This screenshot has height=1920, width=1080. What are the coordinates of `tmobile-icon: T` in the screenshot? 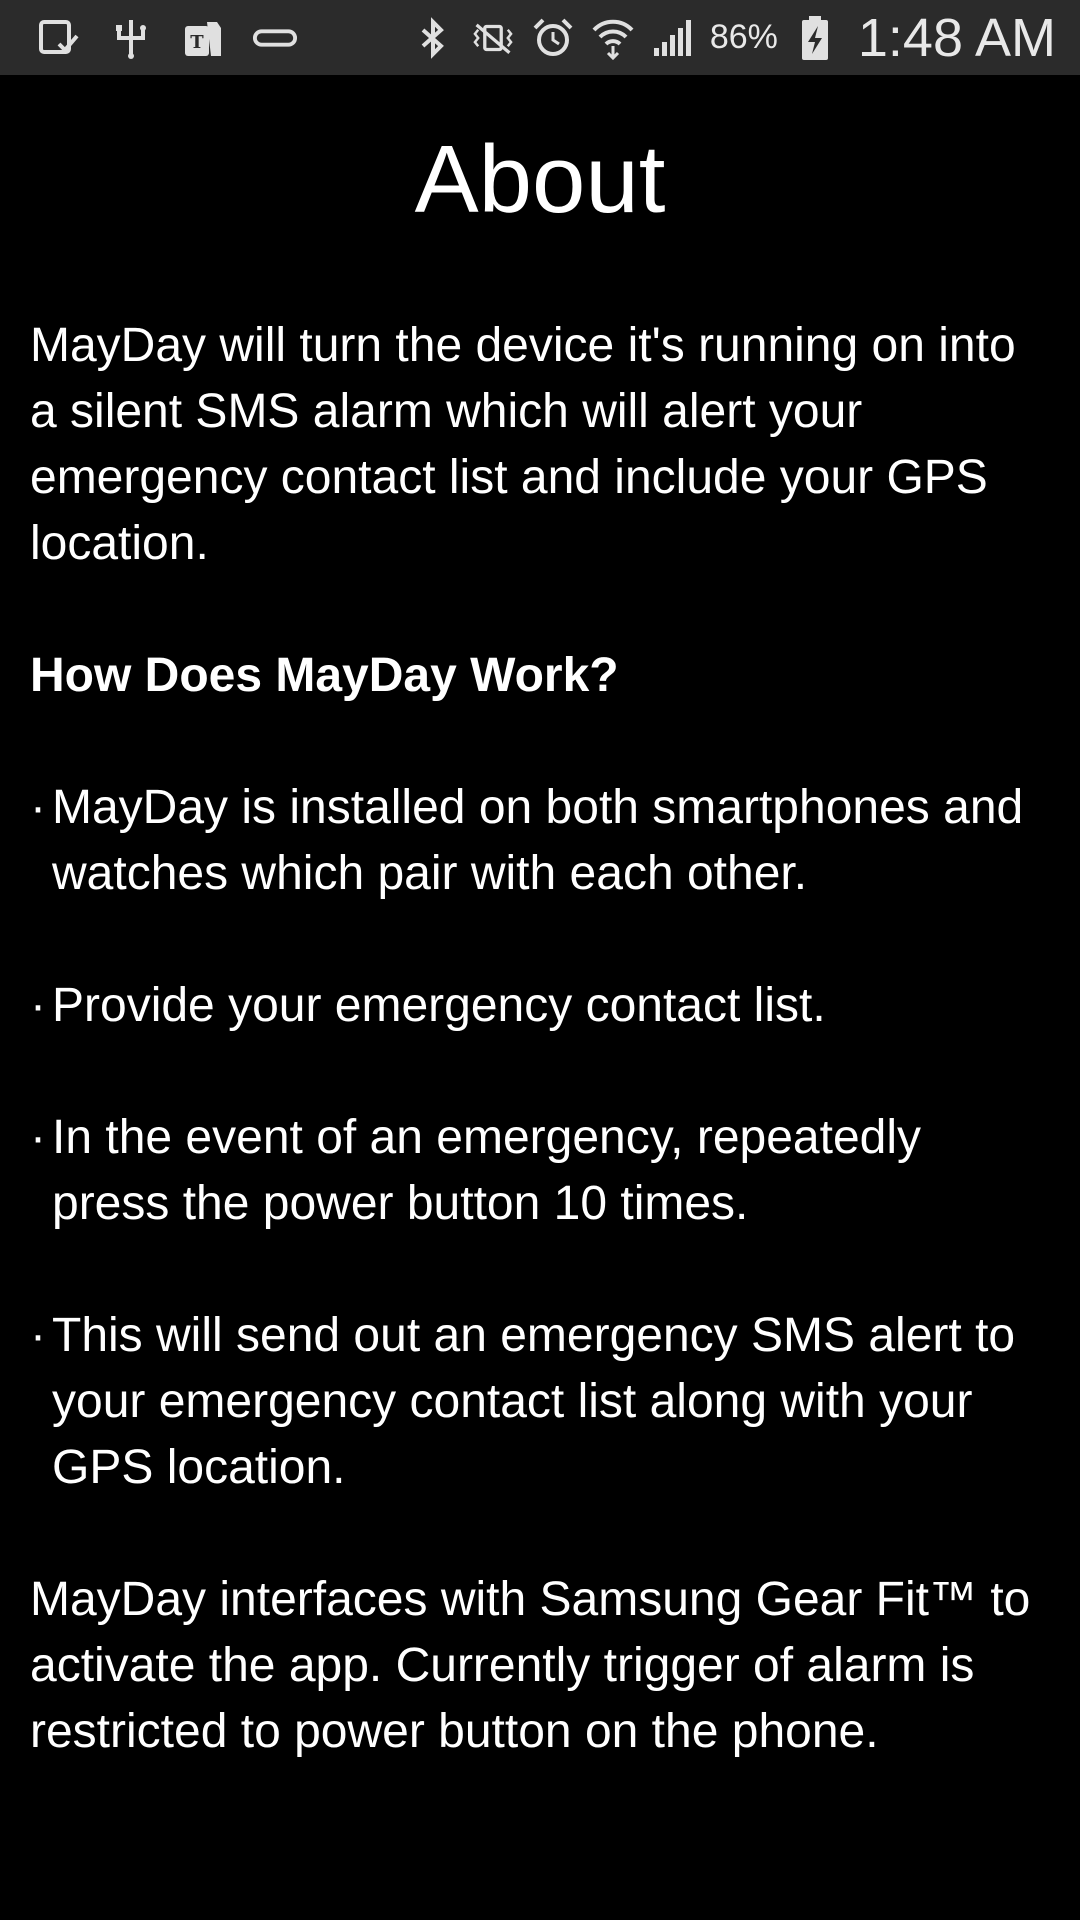 It's located at (203, 38).